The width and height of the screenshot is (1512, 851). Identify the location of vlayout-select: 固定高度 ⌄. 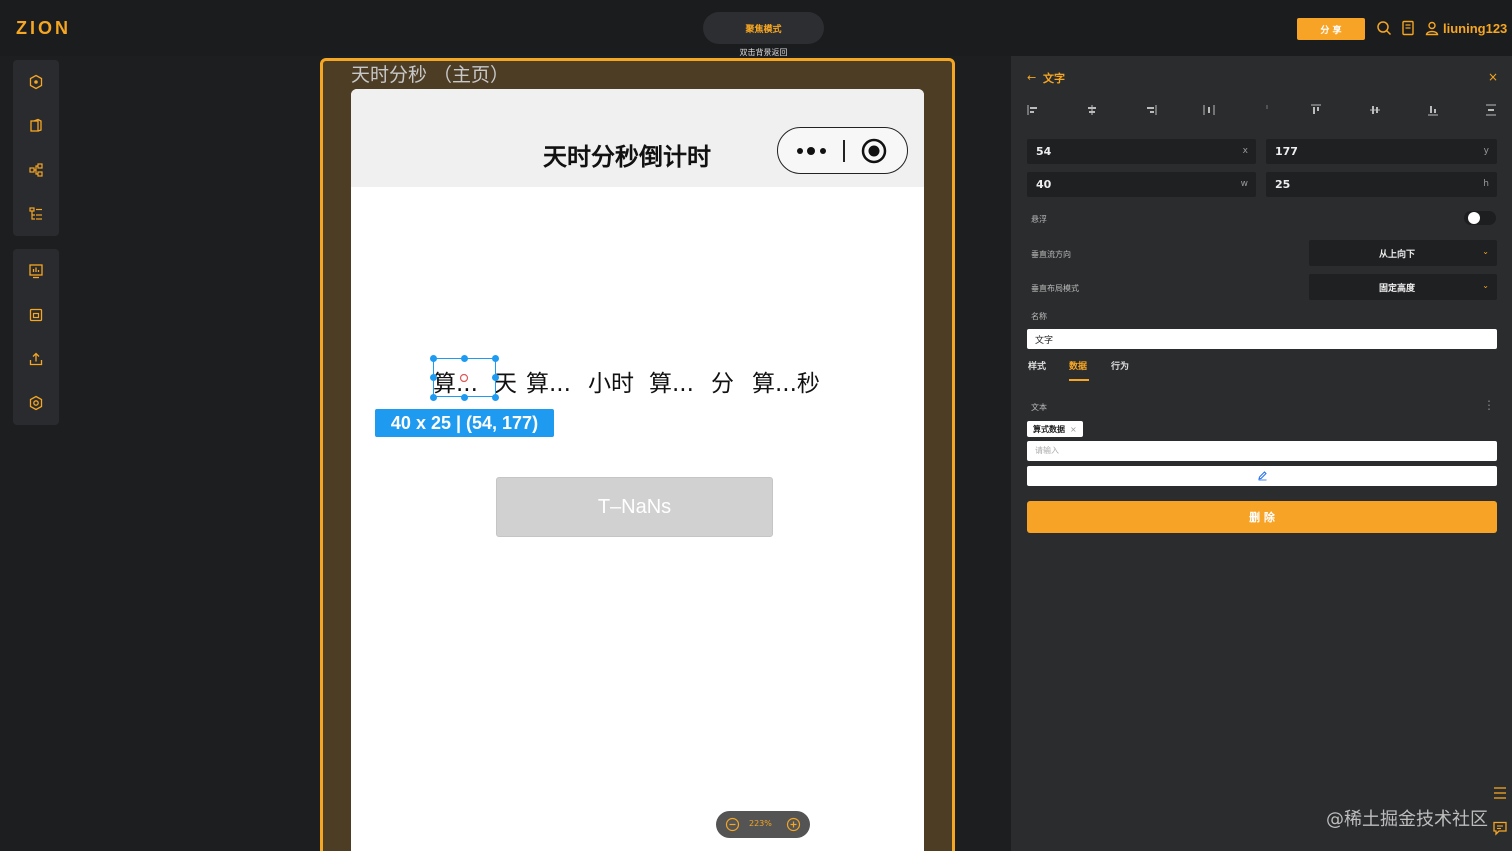
(1403, 287).